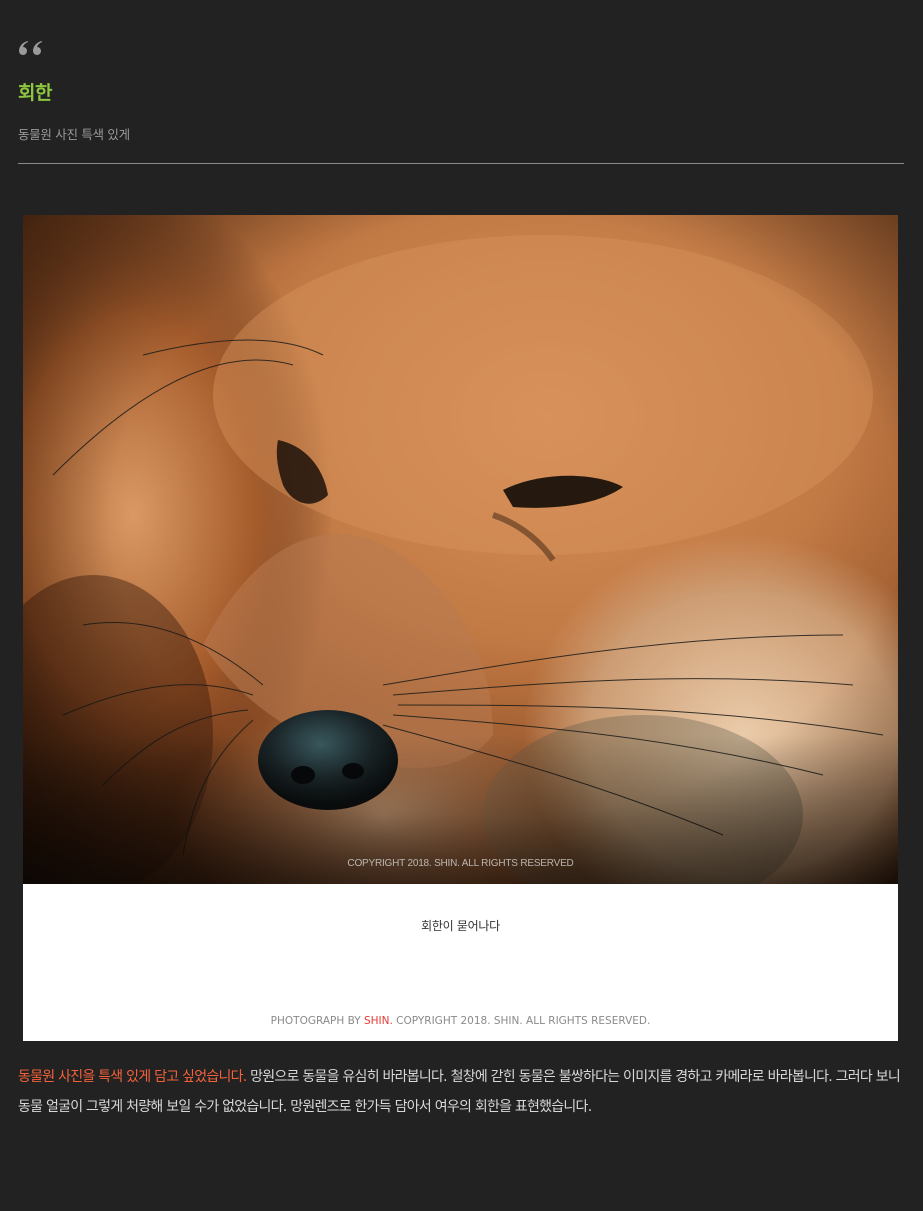 This screenshot has height=1211, width=923. What do you see at coordinates (460, 926) in the screenshot?
I see `photo-caption: 회한이 묻어나다` at bounding box center [460, 926].